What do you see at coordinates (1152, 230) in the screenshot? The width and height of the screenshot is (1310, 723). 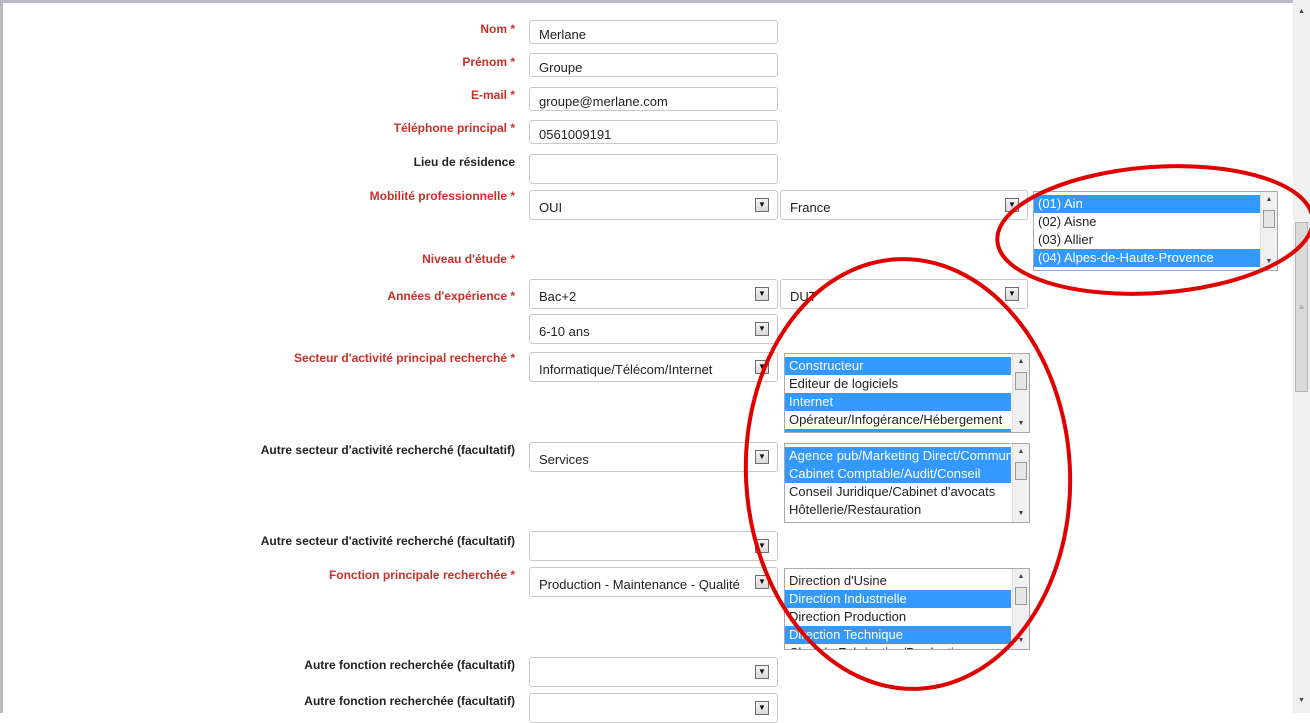 I see `annotation-circle-departements` at bounding box center [1152, 230].